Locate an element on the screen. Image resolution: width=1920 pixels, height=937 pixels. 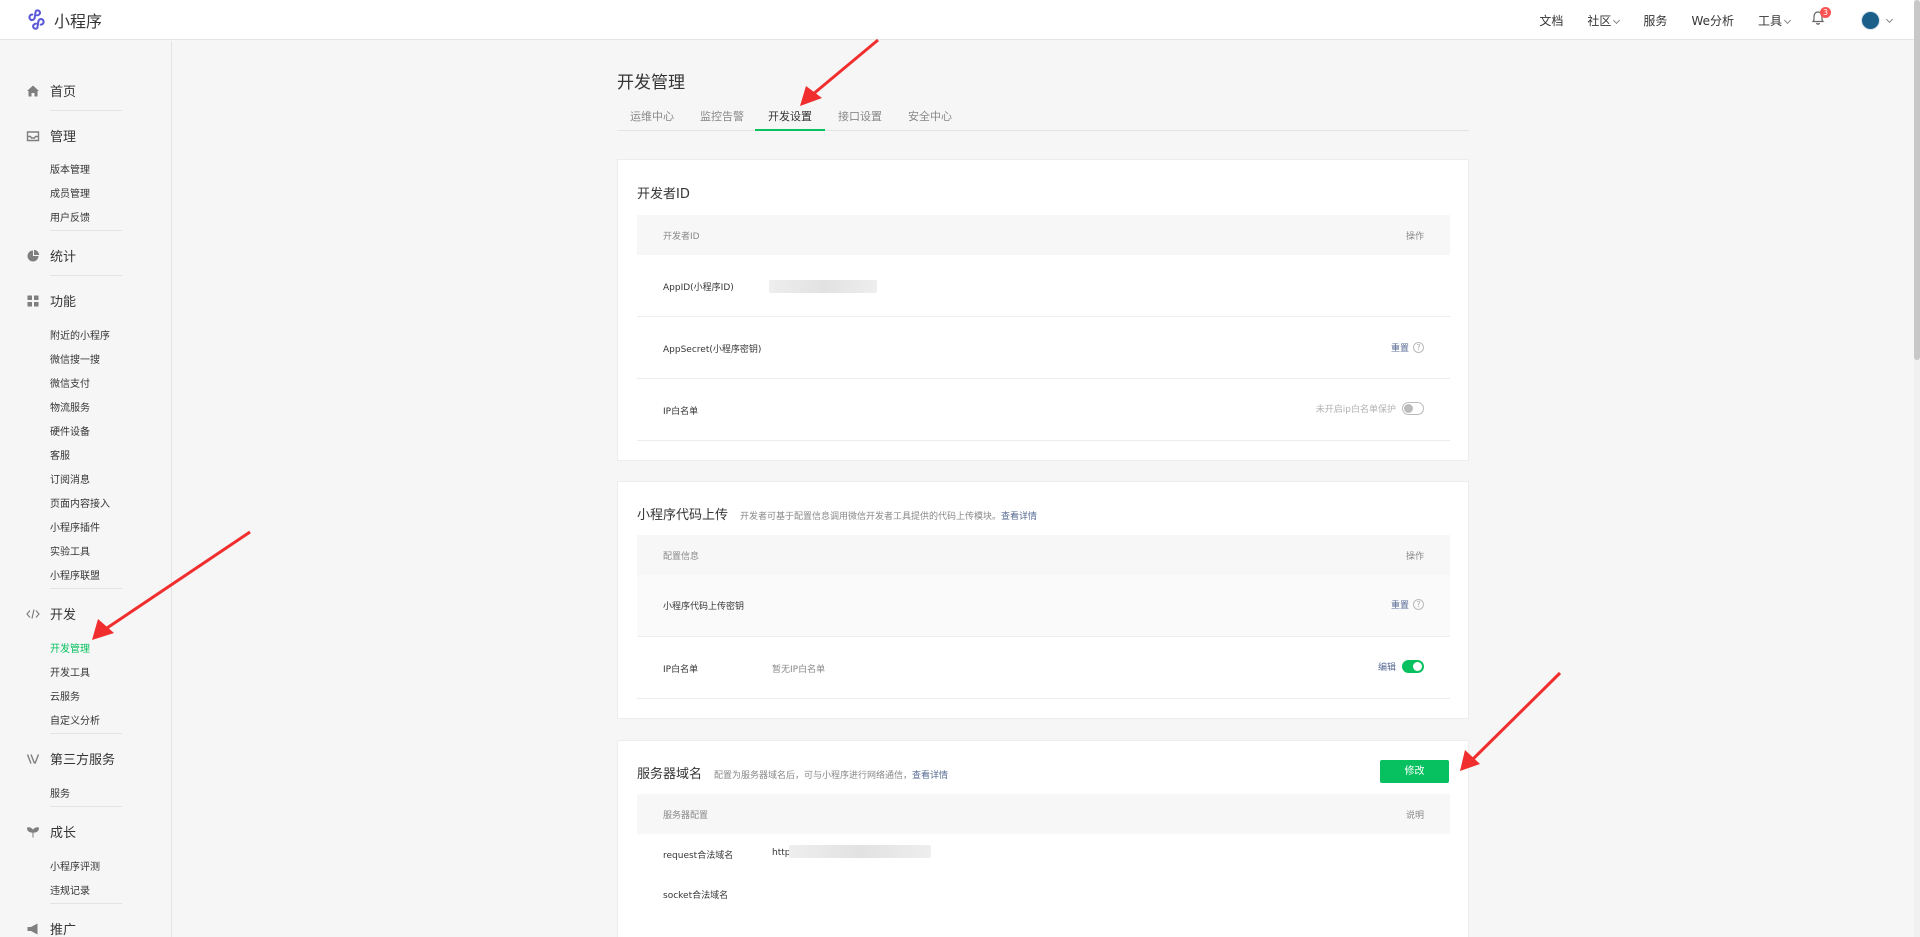
megaphone-icon is located at coordinates (33, 929).